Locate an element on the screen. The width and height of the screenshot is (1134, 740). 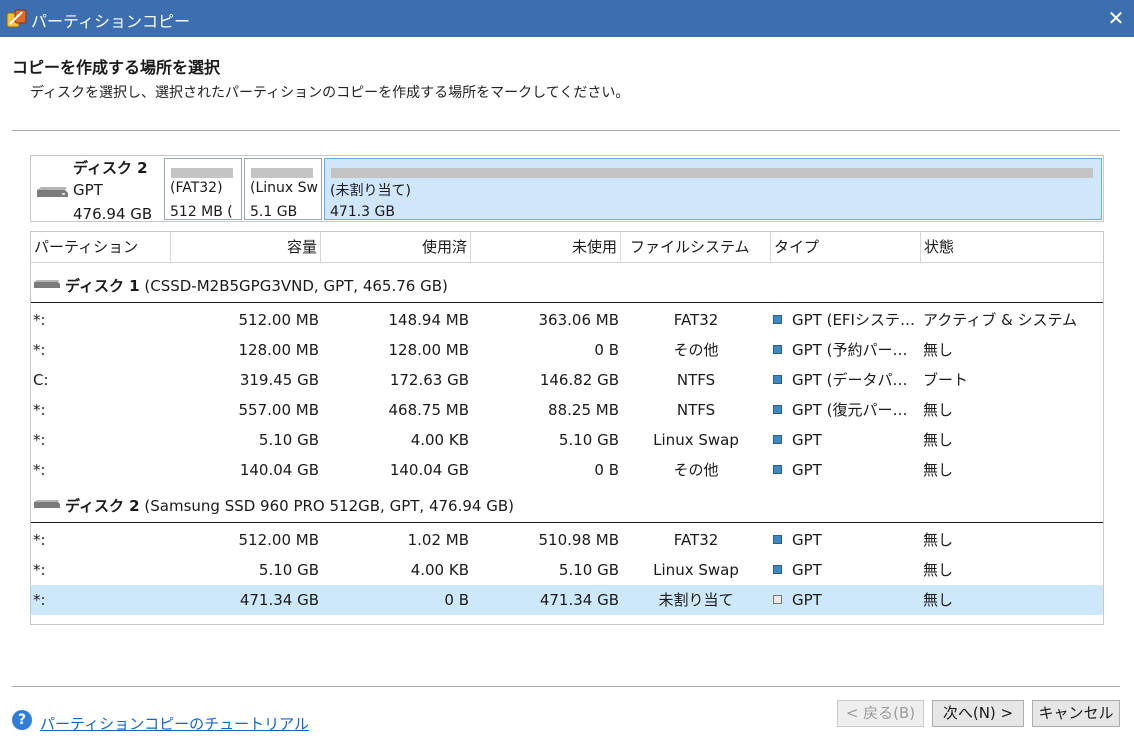
cell-used: 4.00 KB is located at coordinates (439, 440).